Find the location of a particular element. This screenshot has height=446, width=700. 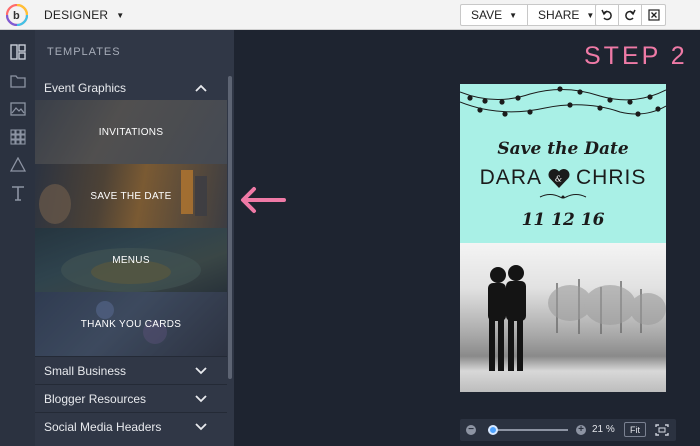

template-save-the-date: SAVE THE DATE is located at coordinates (131, 196).